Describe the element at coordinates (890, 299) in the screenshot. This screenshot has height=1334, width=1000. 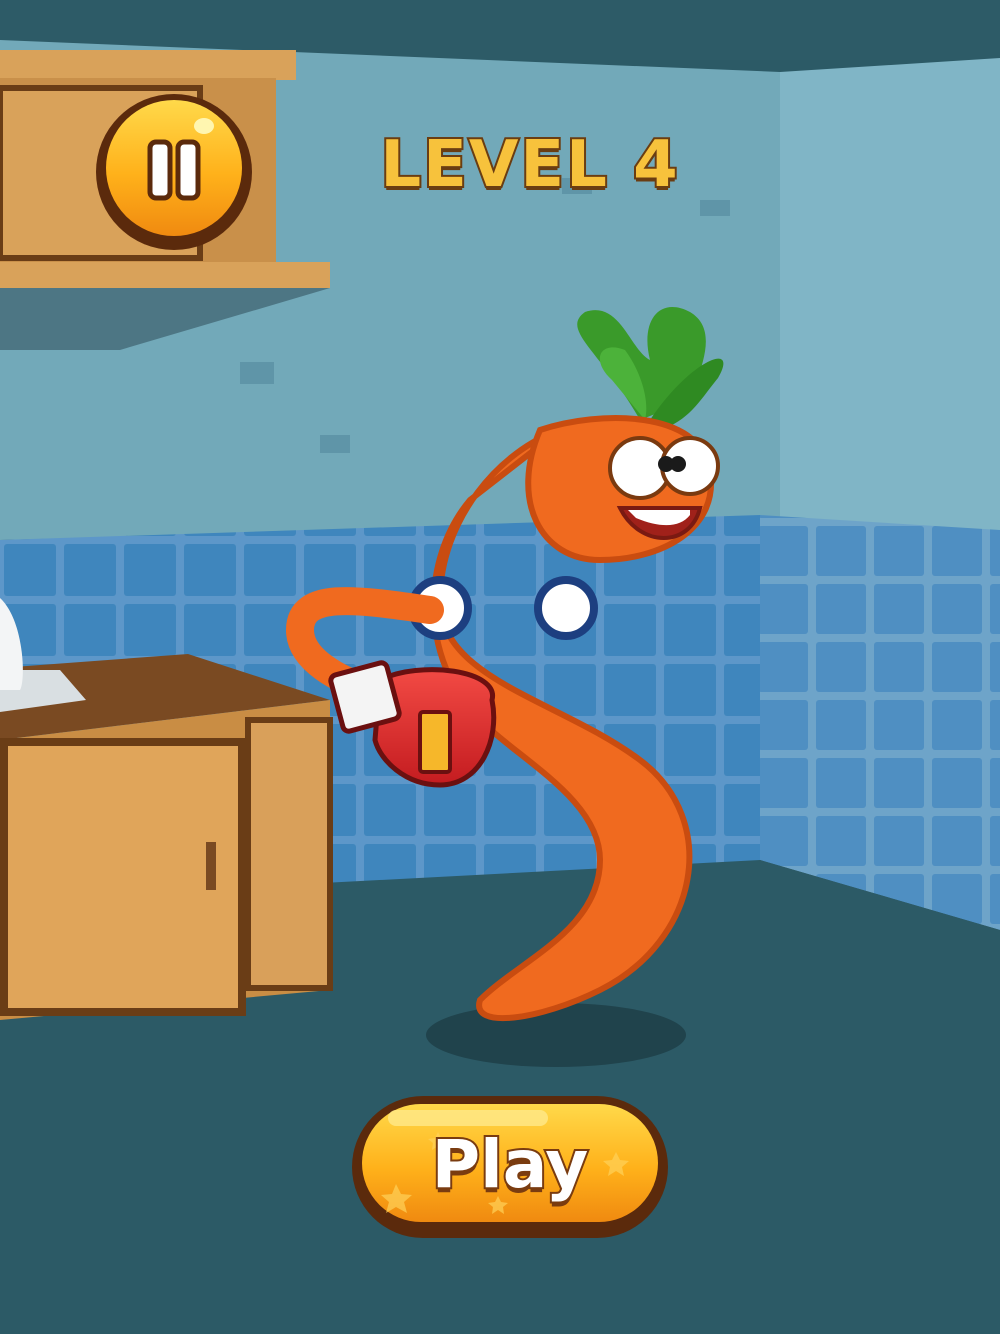
I see `right-wall` at that location.